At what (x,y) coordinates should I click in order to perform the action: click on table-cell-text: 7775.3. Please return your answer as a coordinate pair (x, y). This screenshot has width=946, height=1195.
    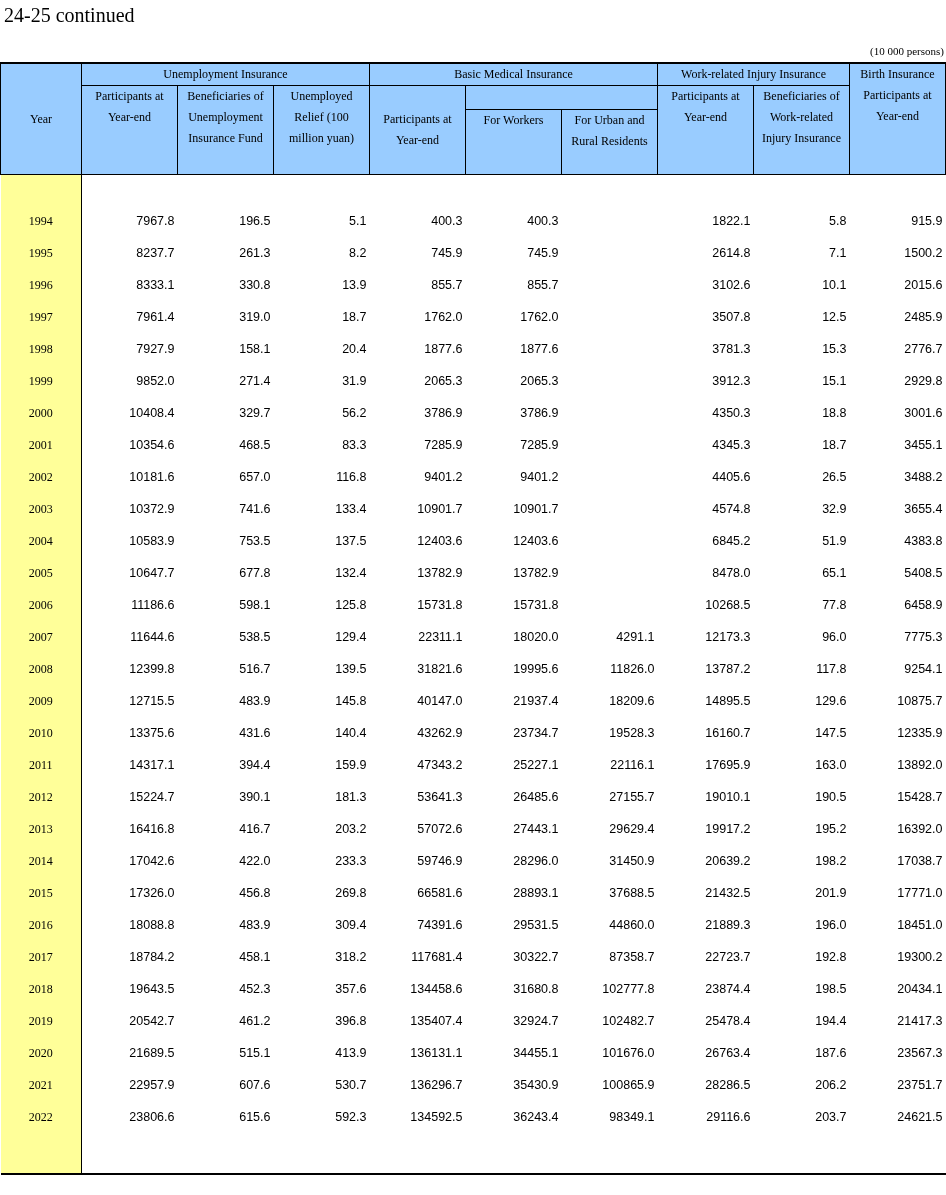
    Looking at the image, I should click on (923, 637).